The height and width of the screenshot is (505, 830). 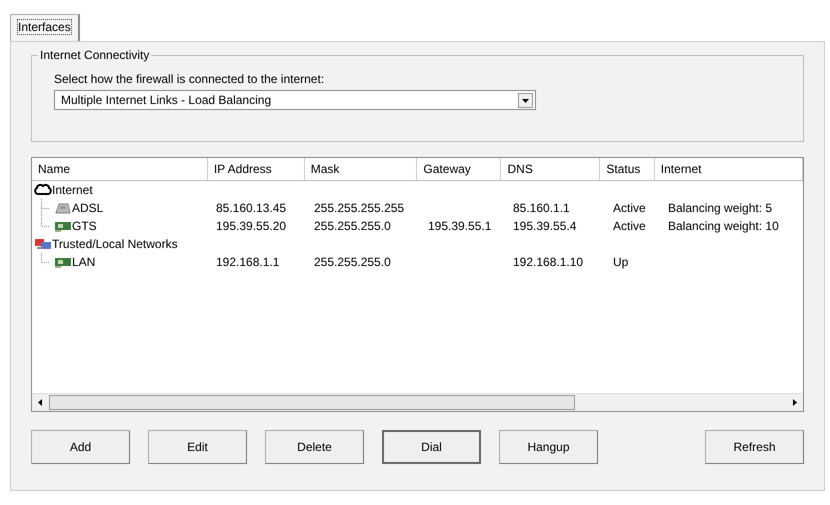 What do you see at coordinates (314, 447) in the screenshot?
I see `action-button: Delete` at bounding box center [314, 447].